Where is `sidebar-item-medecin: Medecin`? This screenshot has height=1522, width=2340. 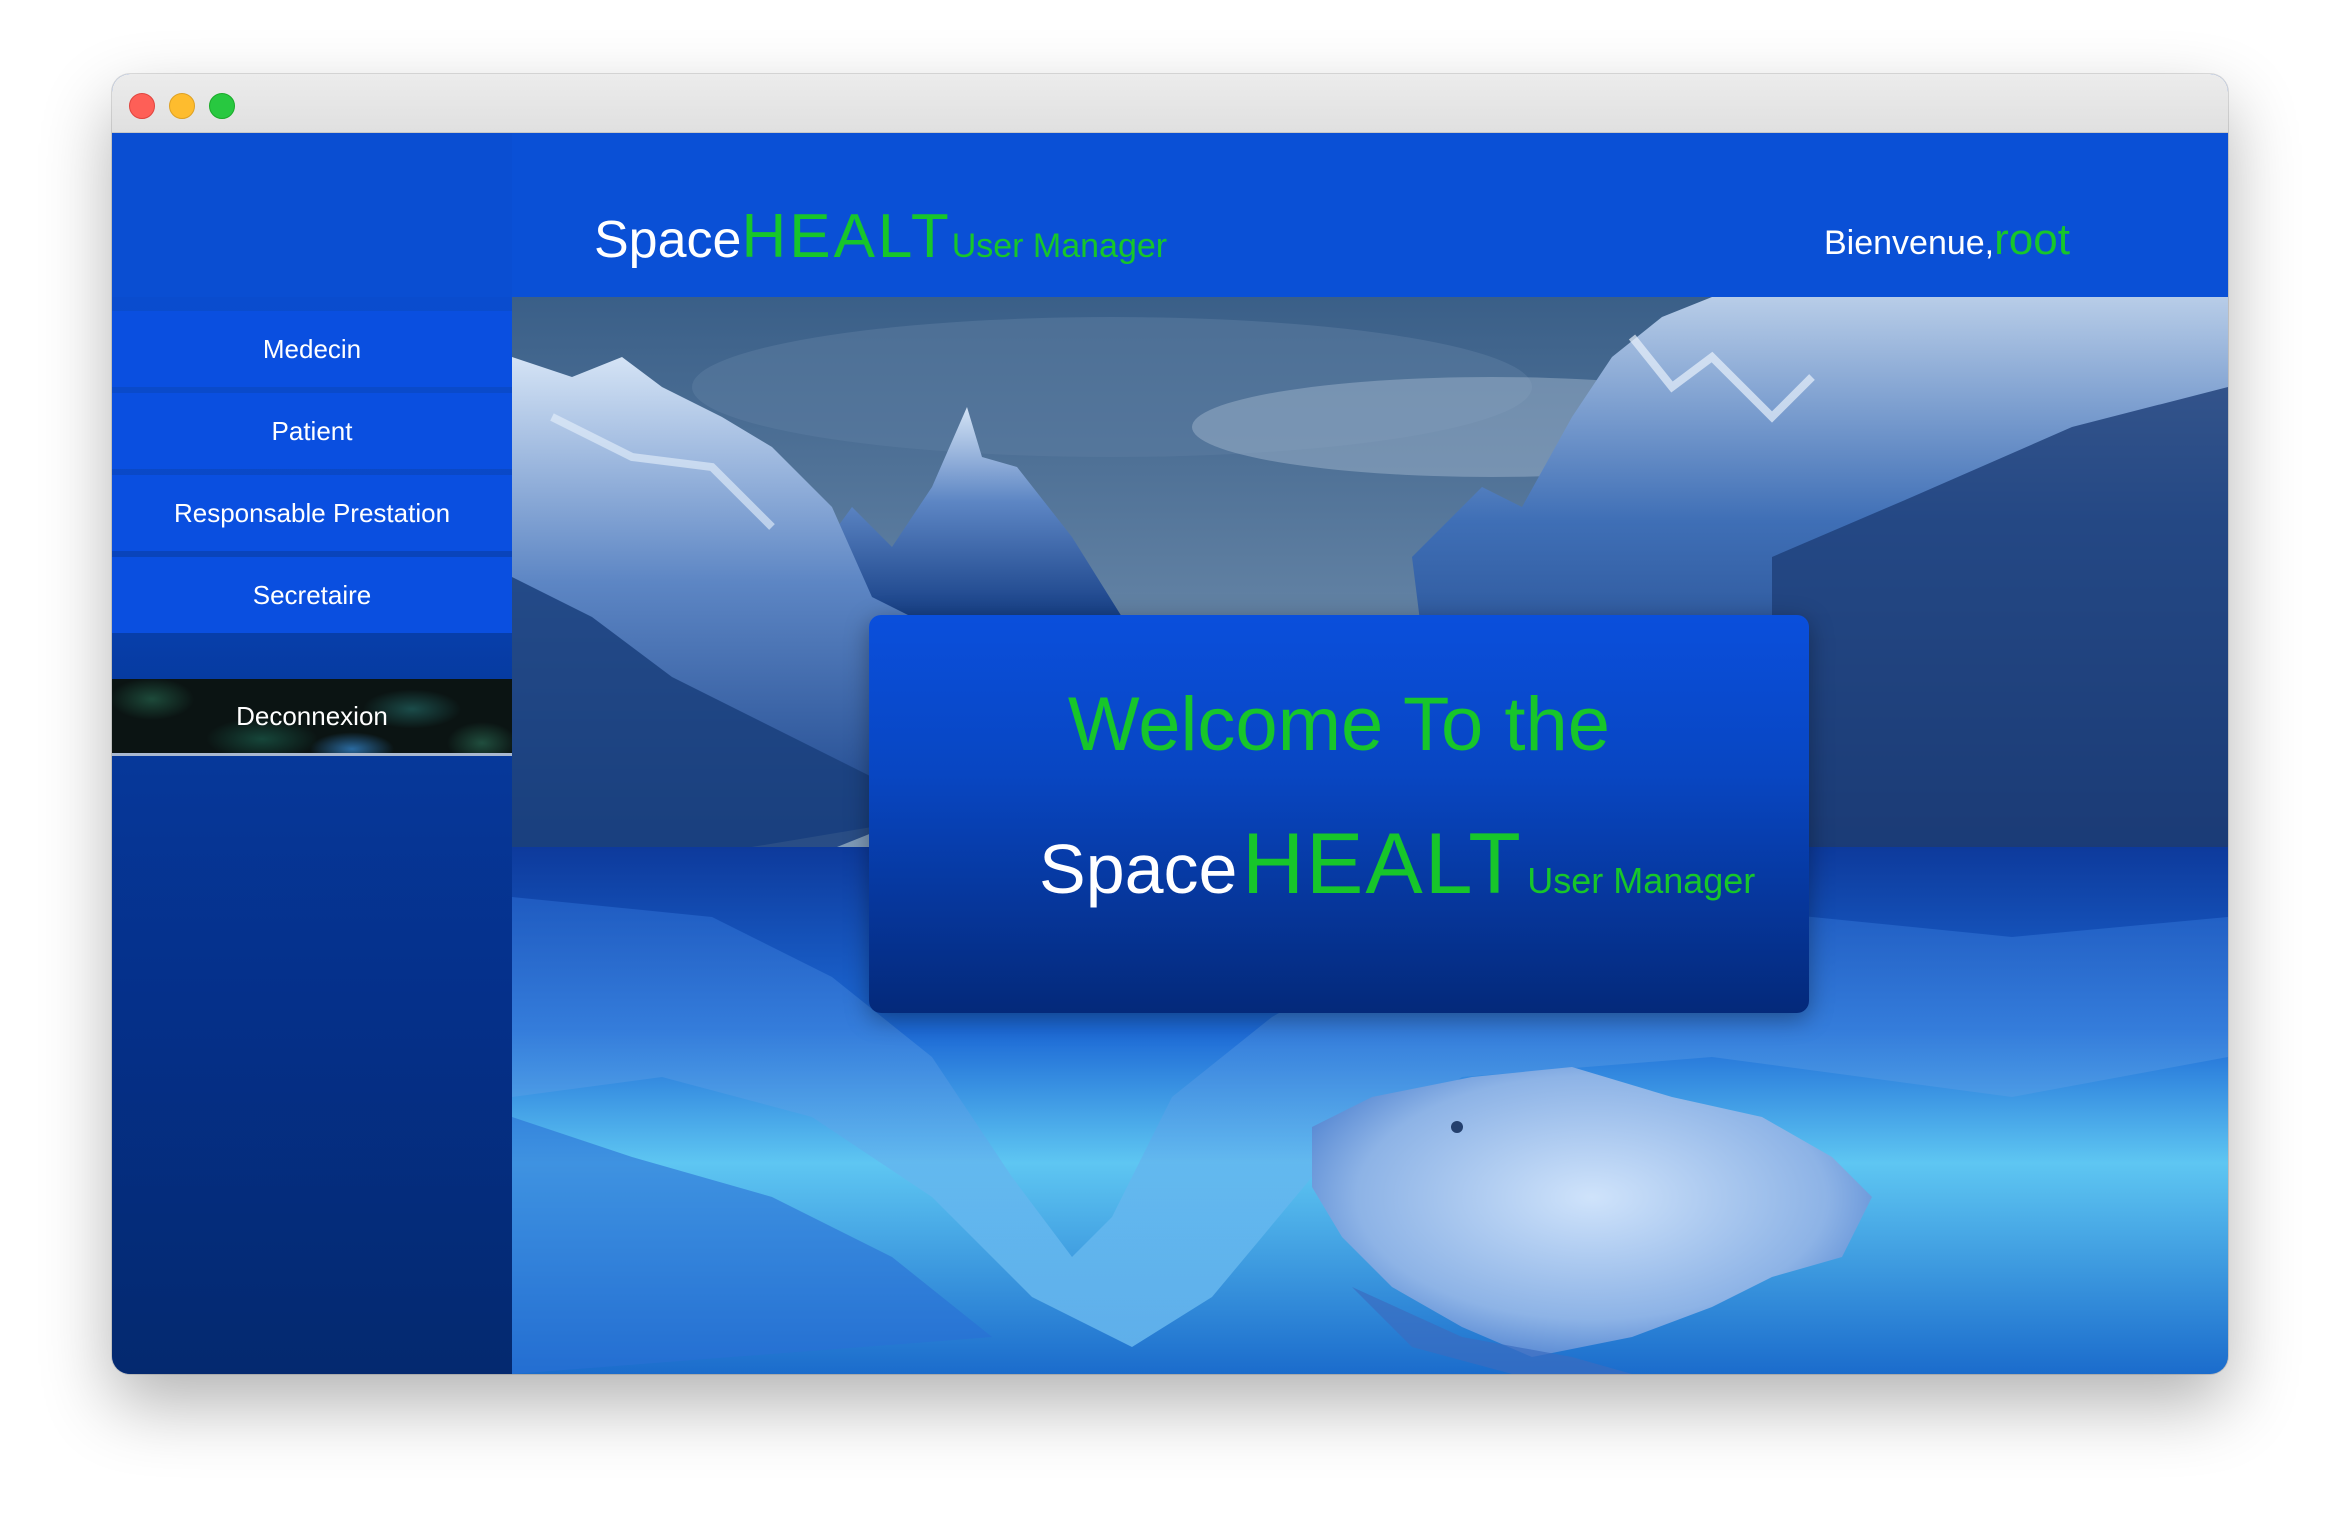
sidebar-item-medecin: Medecin is located at coordinates (312, 349).